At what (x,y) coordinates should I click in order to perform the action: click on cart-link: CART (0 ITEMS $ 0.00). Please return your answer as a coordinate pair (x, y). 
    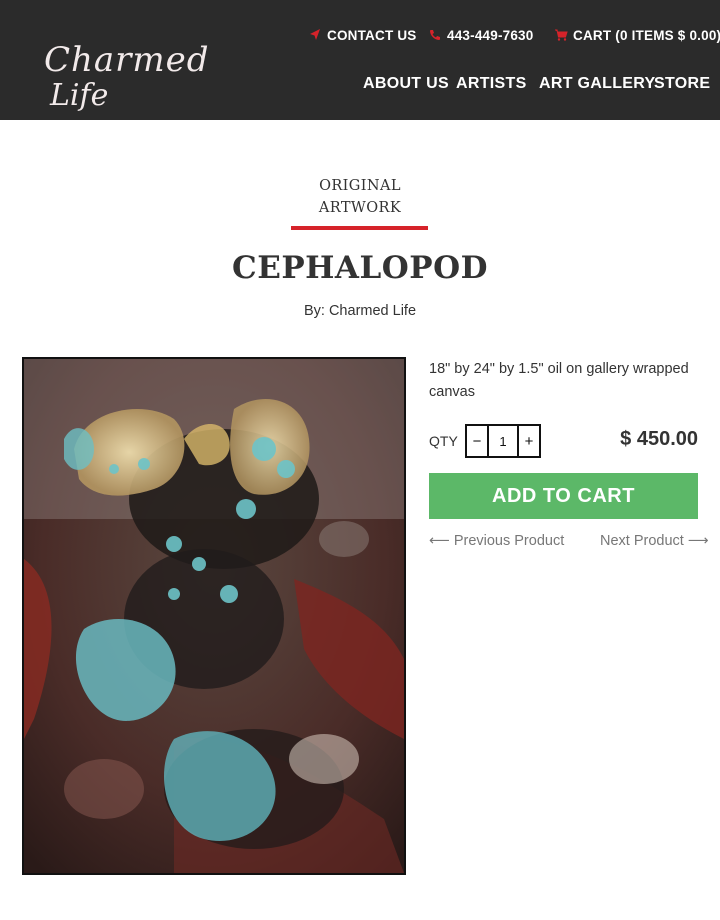
    Looking at the image, I should click on (637, 35).